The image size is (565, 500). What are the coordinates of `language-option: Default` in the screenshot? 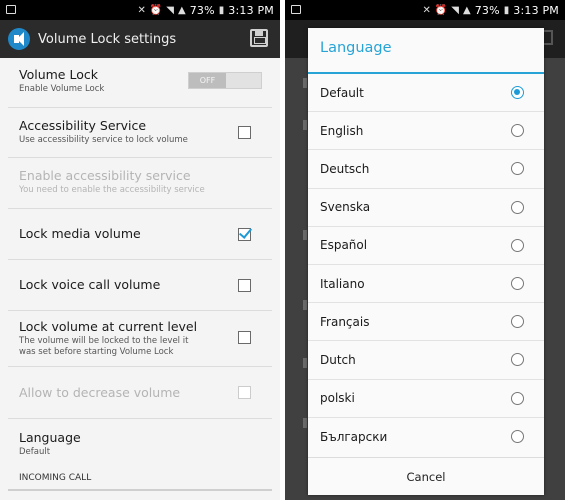 It's located at (426, 93).